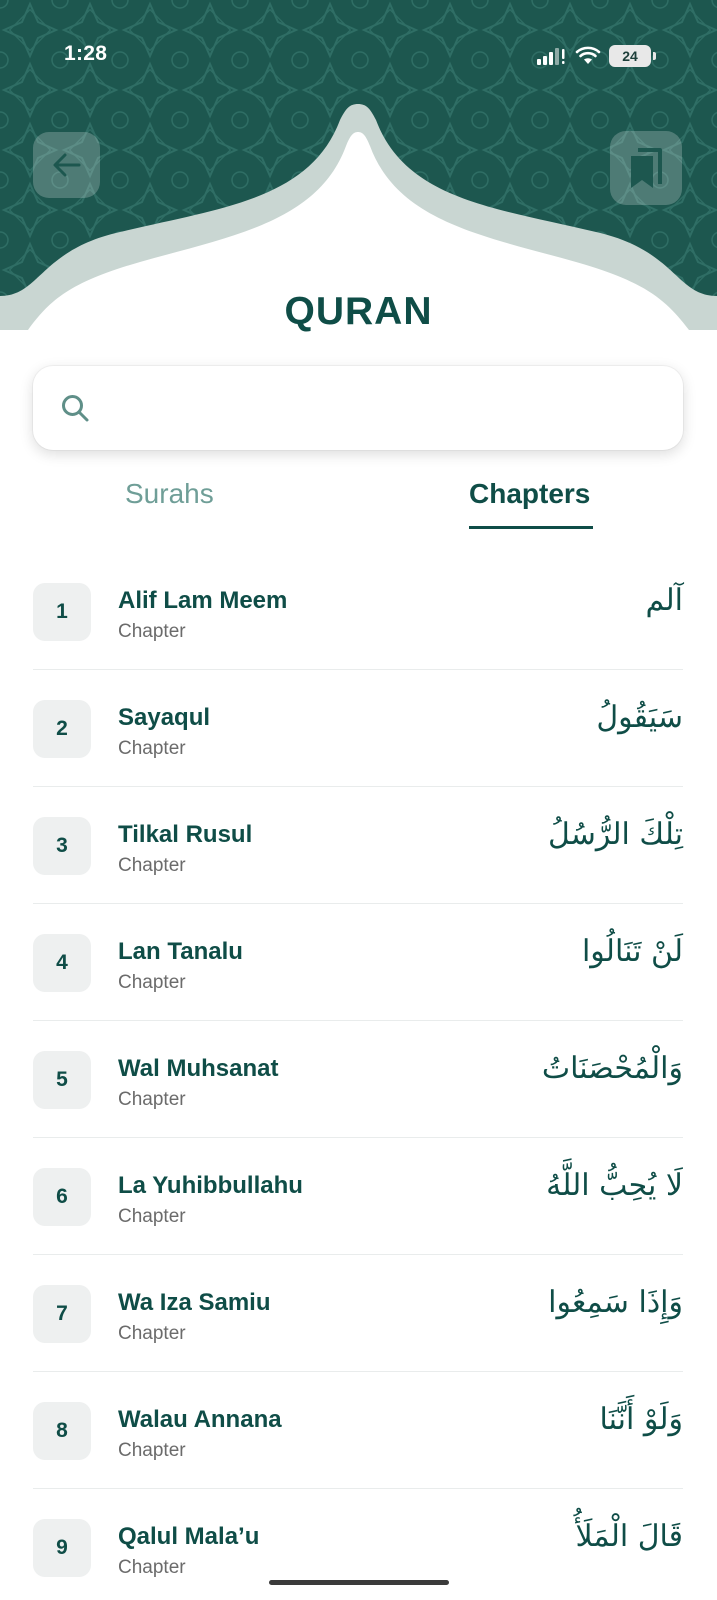 The height and width of the screenshot is (1600, 717). Describe the element at coordinates (62, 729) in the screenshot. I see `chapter-number-badge: 2` at that location.